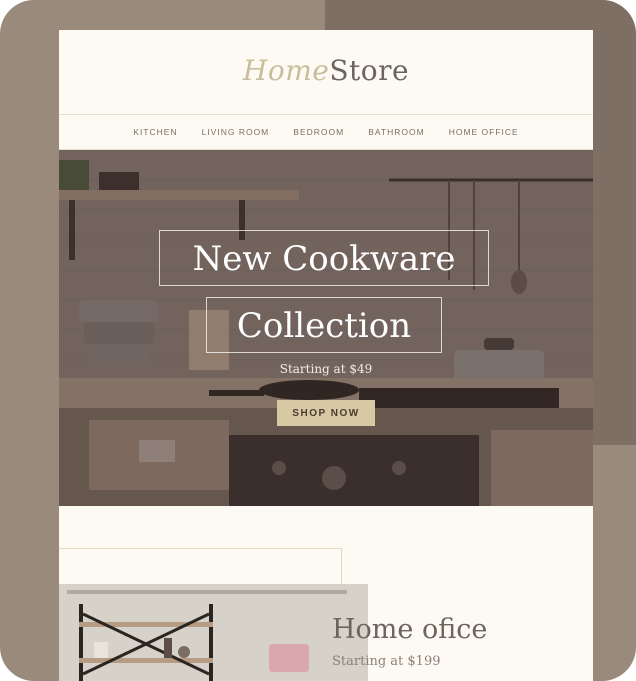  What do you see at coordinates (318, 132) in the screenshot?
I see `nav-item-bedroom: BEDROOM` at bounding box center [318, 132].